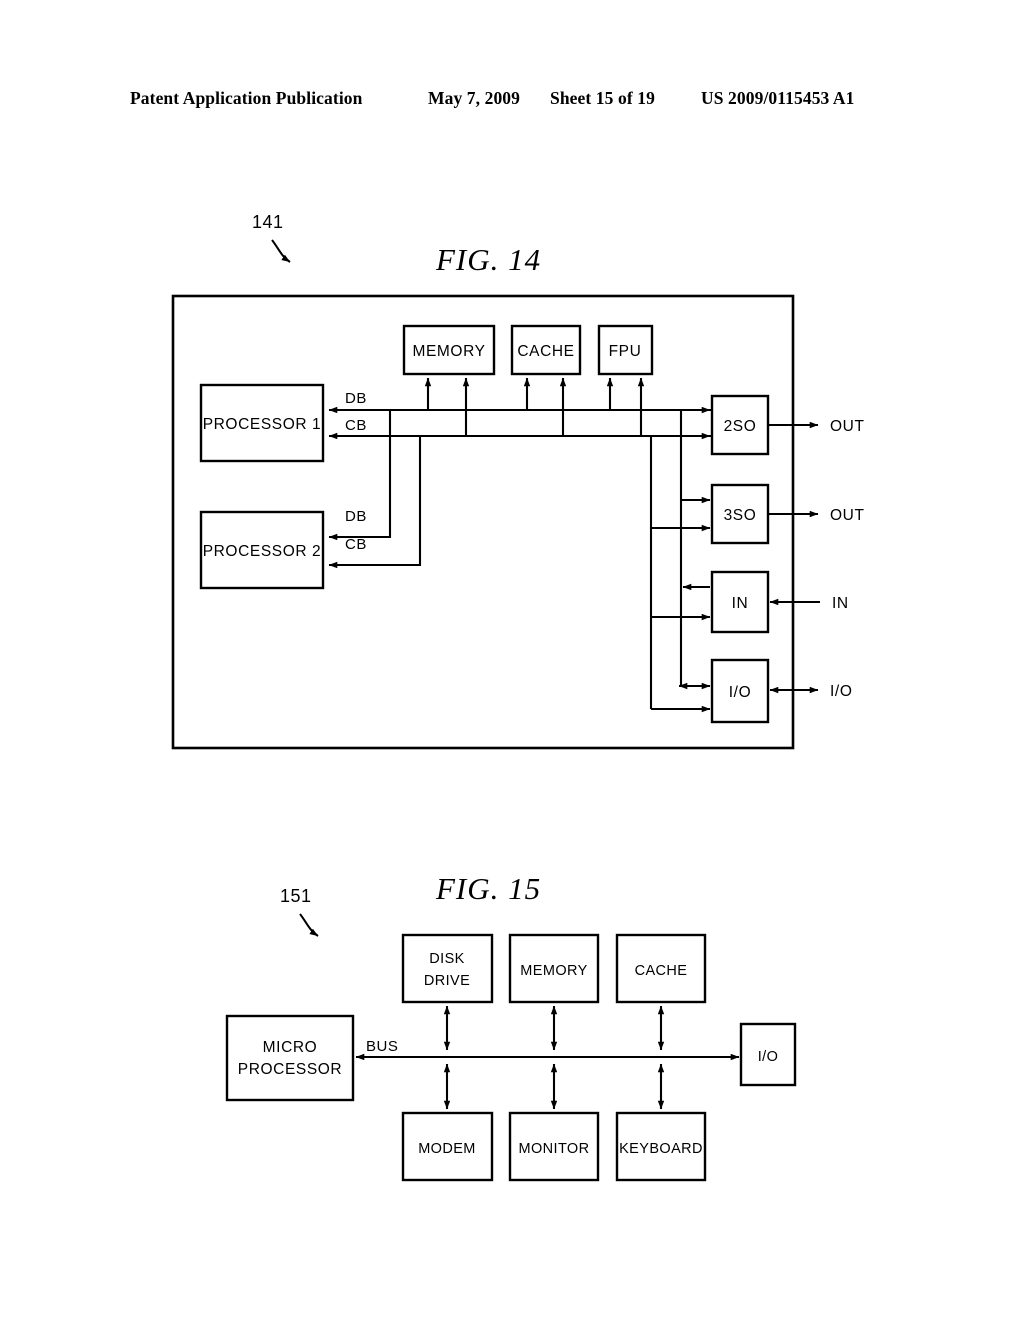 The height and width of the screenshot is (1320, 1024). Describe the element at coordinates (488, 888) in the screenshot. I see `fig15-caption: FIG. 15` at that location.